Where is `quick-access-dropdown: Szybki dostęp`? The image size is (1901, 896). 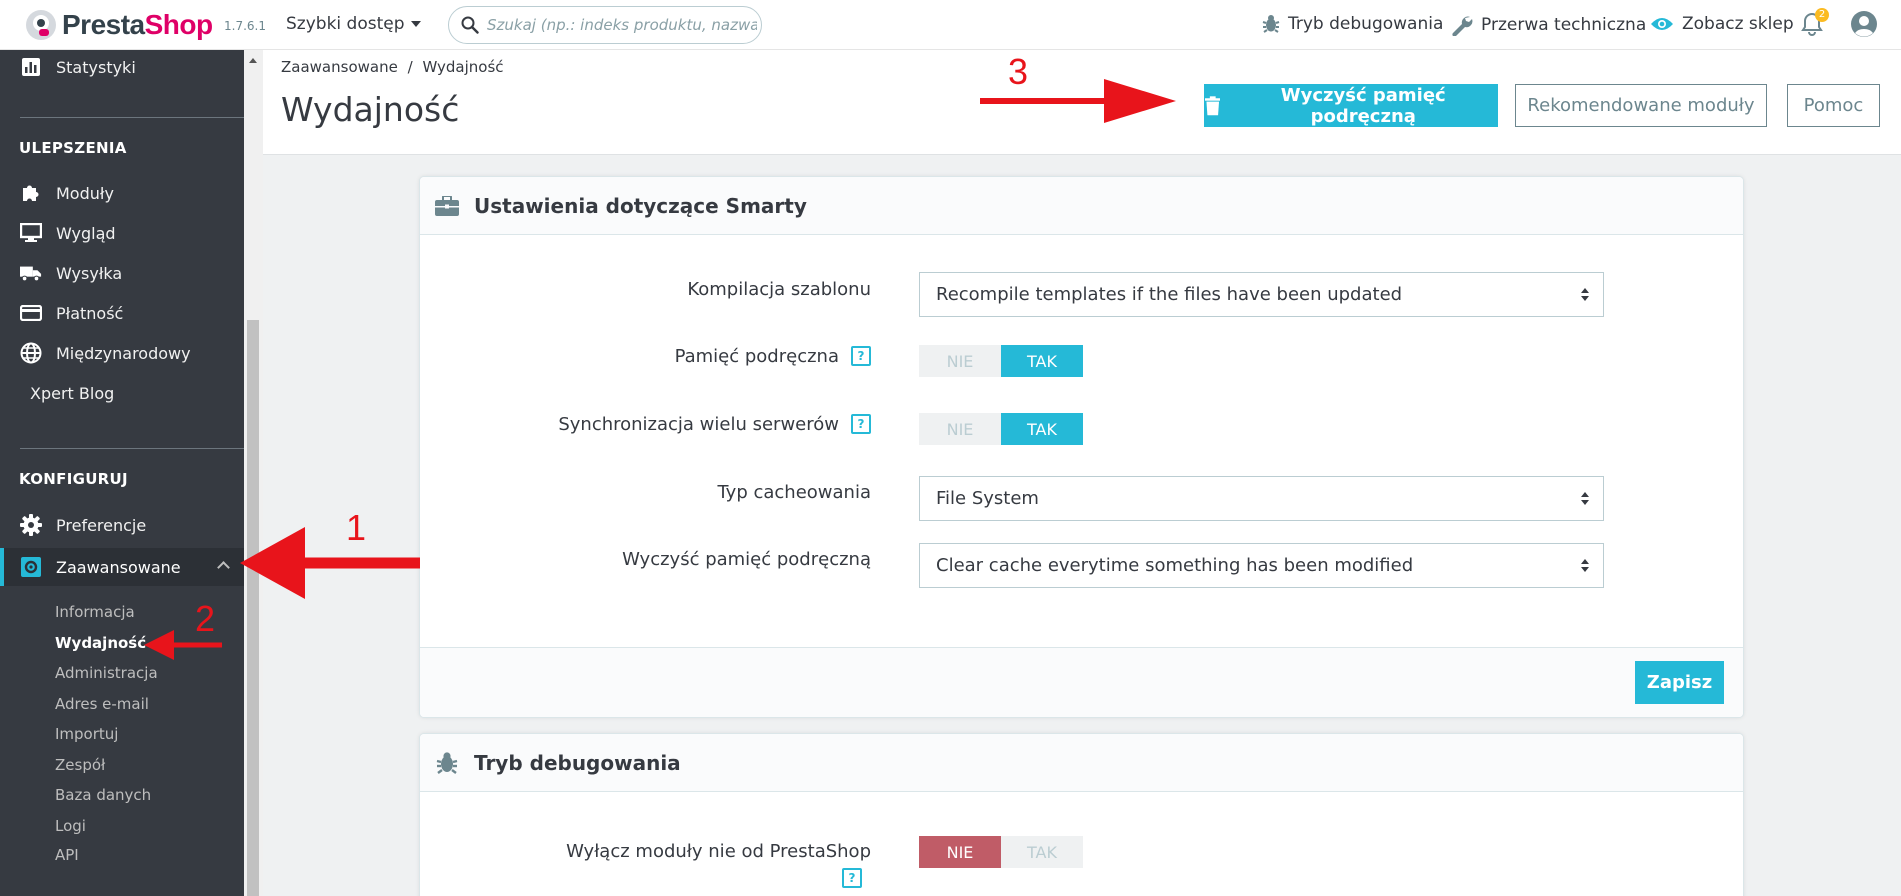 quick-access-dropdown: Szybki dostęp is located at coordinates (353, 24).